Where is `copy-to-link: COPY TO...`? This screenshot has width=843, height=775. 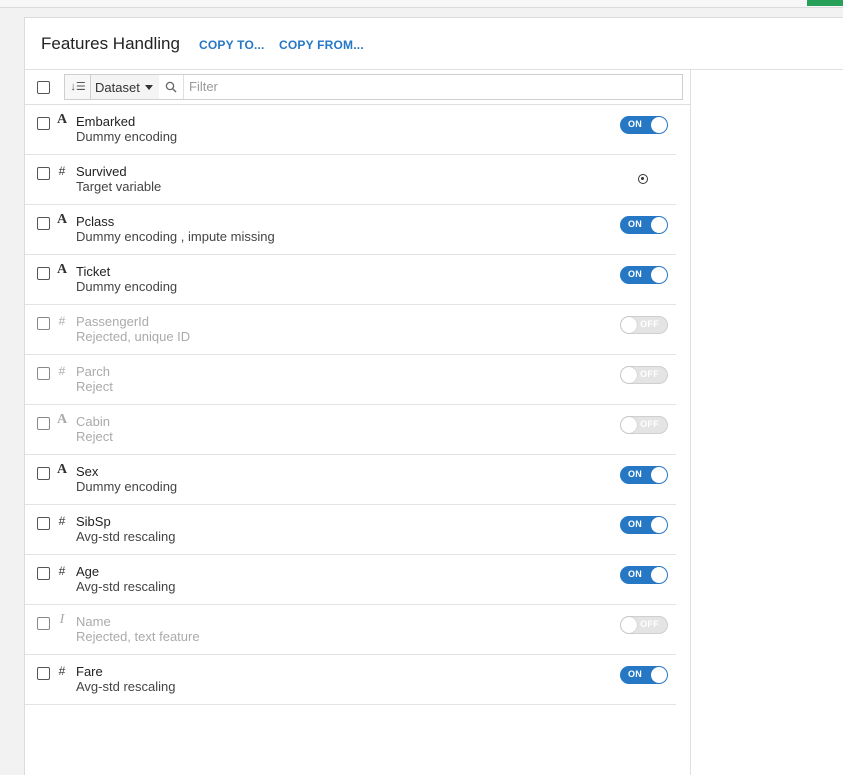
copy-to-link: COPY TO... is located at coordinates (232, 45).